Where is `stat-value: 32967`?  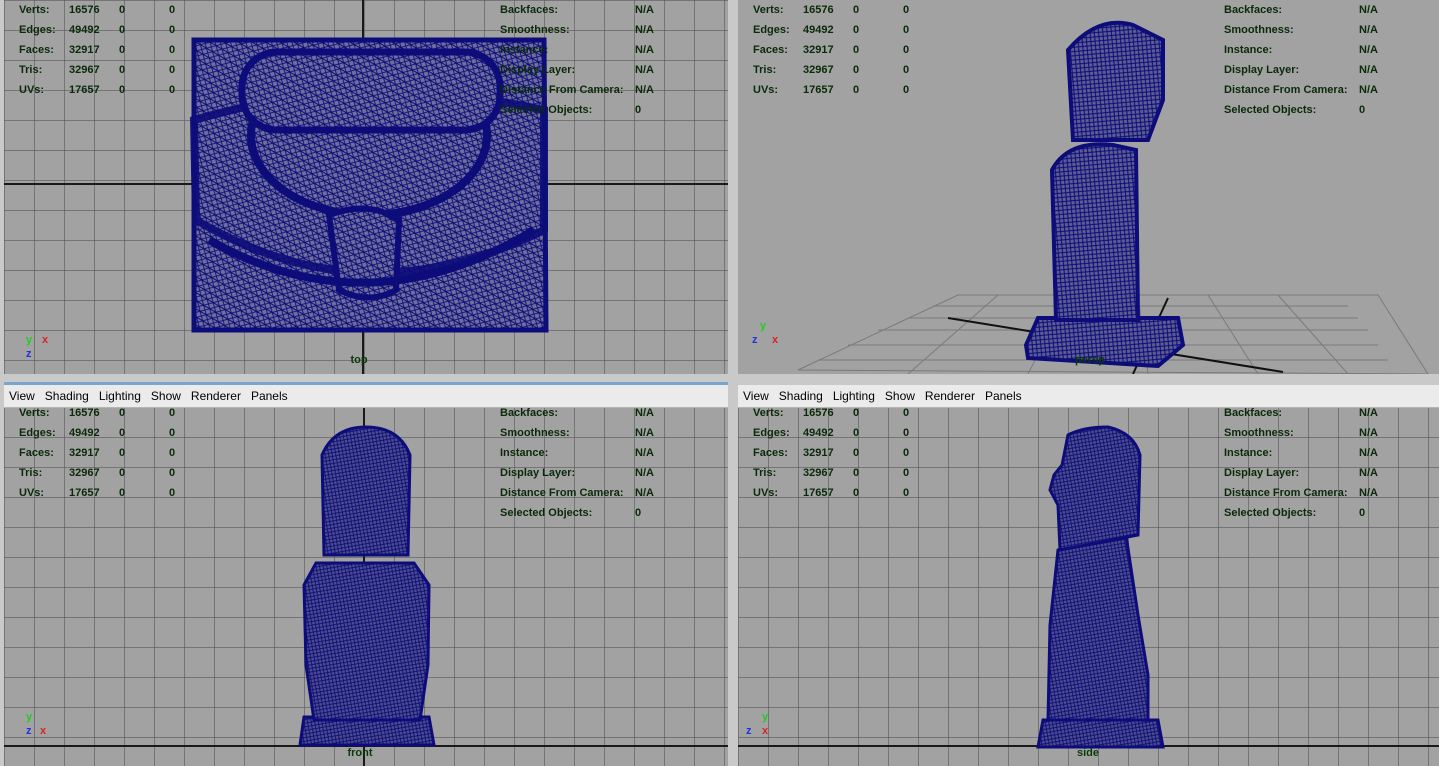 stat-value: 32967 is located at coordinates (818, 473).